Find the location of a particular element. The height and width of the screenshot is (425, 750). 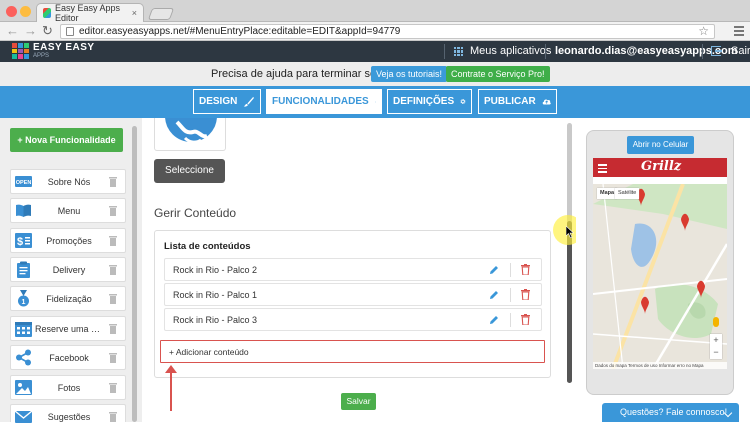

tab-definicoes: DEFINIÇÕES is located at coordinates (429, 101).